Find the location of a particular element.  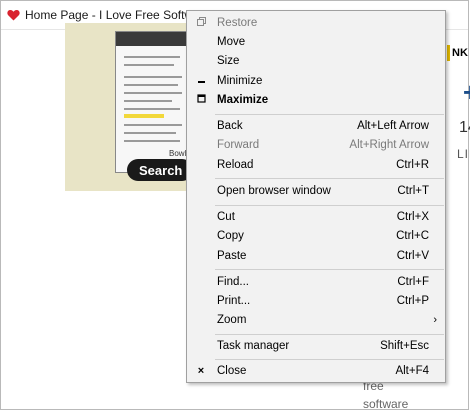

maximize-icon is located at coordinates (201, 100).